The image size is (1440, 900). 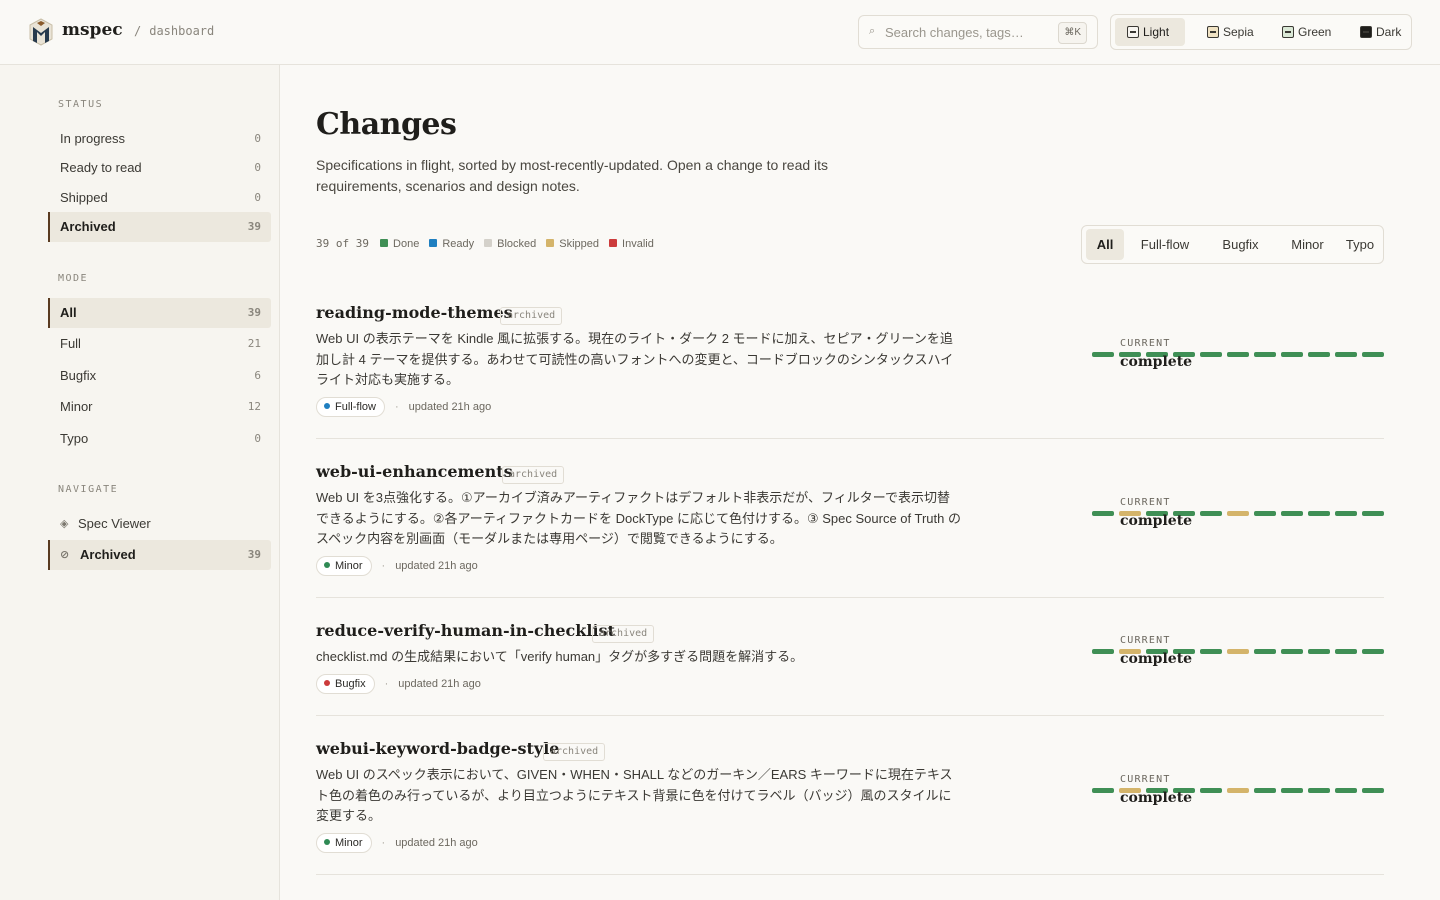 What do you see at coordinates (397, 566) in the screenshot?
I see `change-meta: Minor · updated 21h ago` at bounding box center [397, 566].